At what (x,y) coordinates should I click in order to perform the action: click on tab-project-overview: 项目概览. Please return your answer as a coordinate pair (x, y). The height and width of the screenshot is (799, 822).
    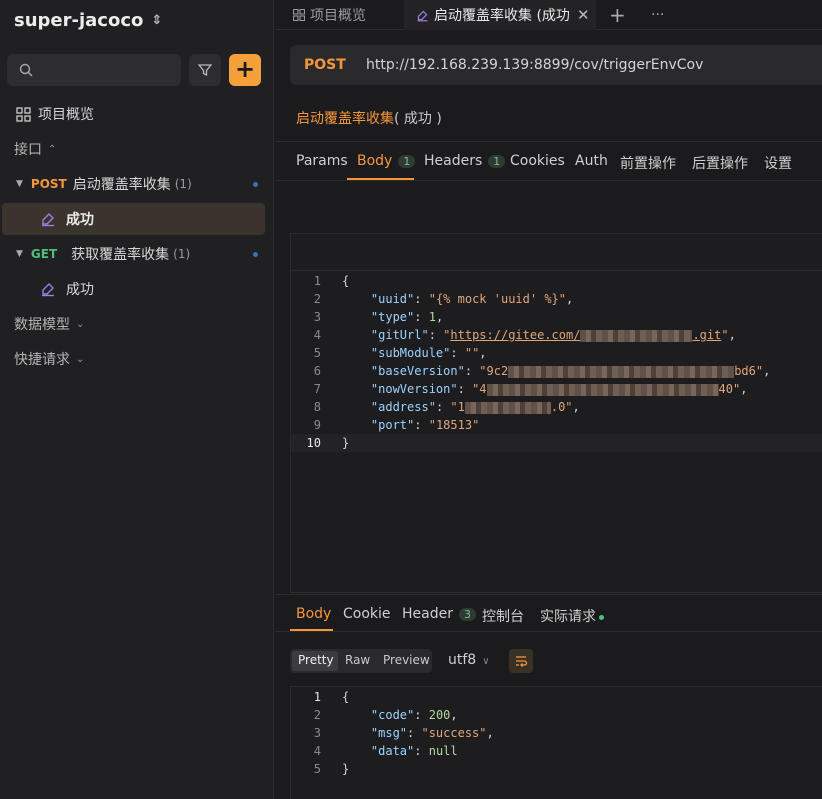
    Looking at the image, I should click on (329, 15).